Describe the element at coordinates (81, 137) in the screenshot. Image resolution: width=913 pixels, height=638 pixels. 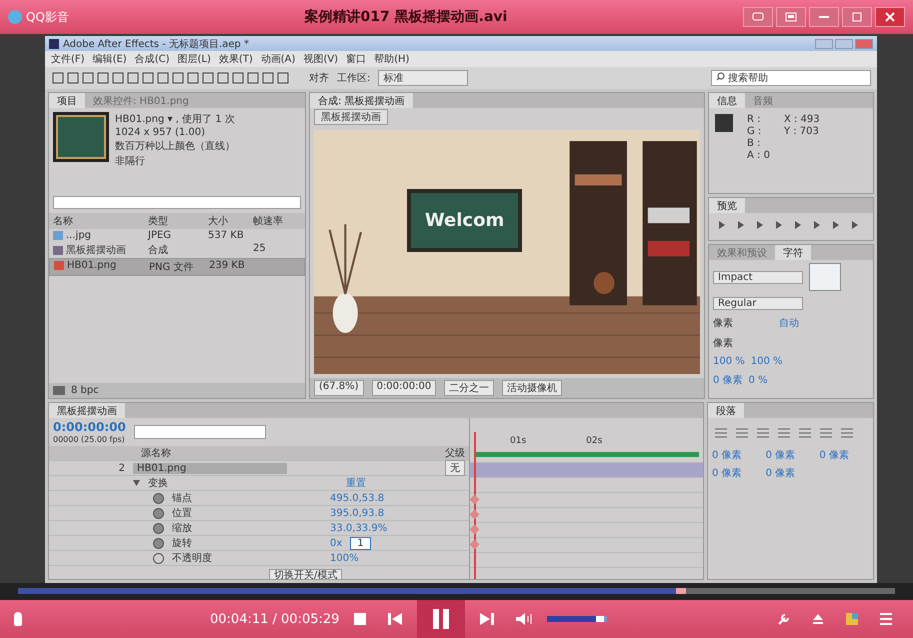
I see `chalkboard-thumbnail` at that location.